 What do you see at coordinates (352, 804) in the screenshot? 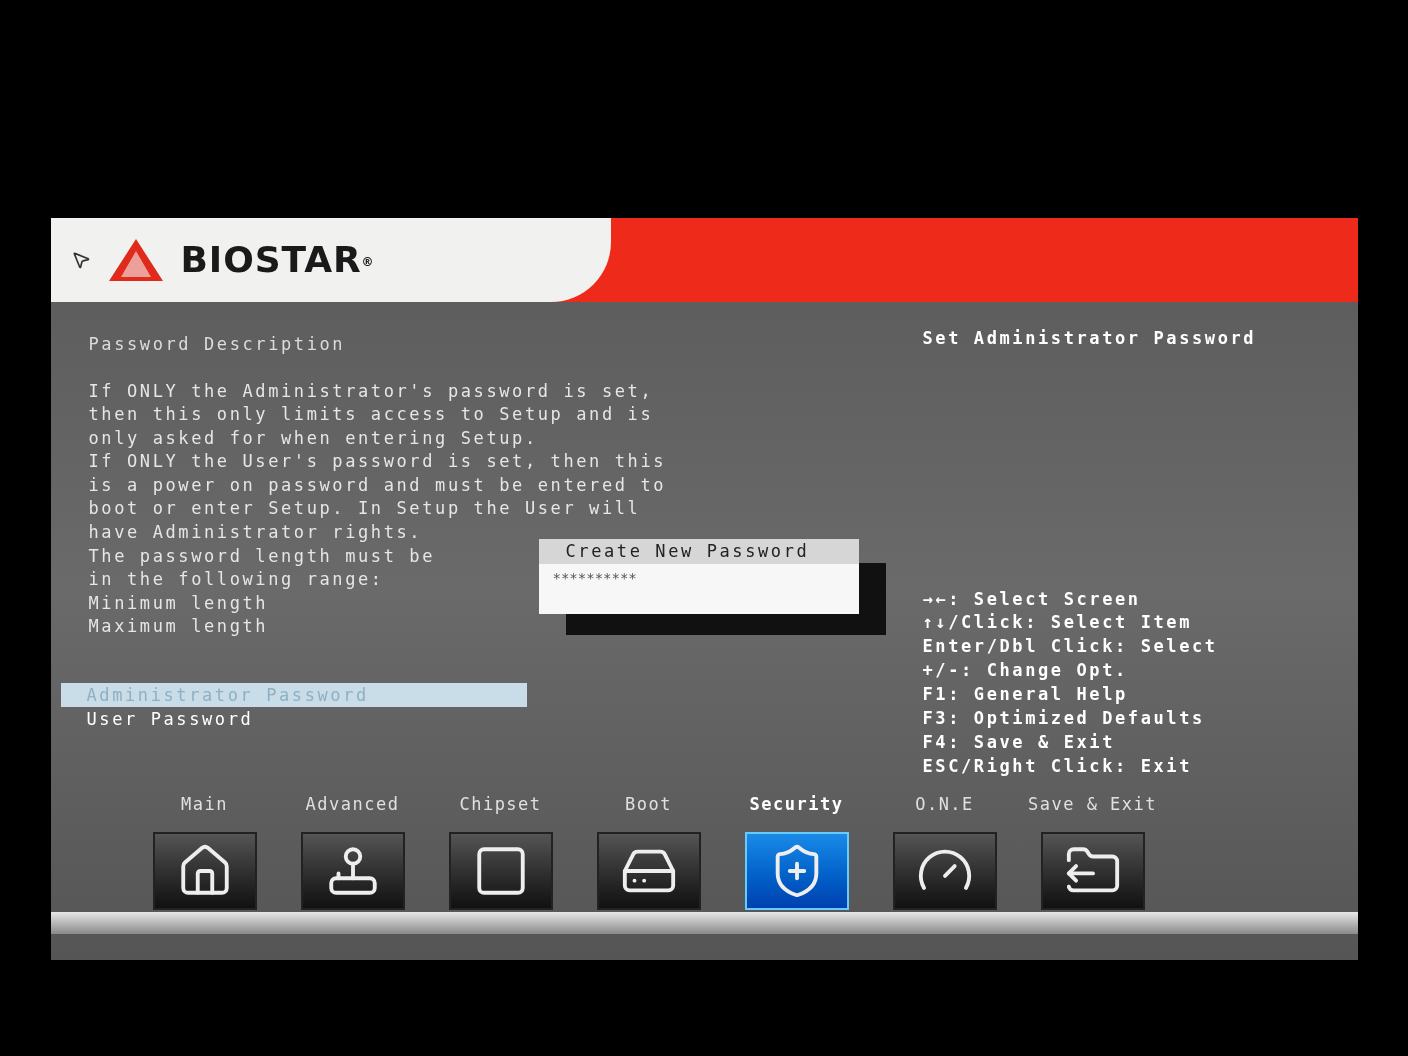
I see `tab-label: Advanced` at bounding box center [352, 804].